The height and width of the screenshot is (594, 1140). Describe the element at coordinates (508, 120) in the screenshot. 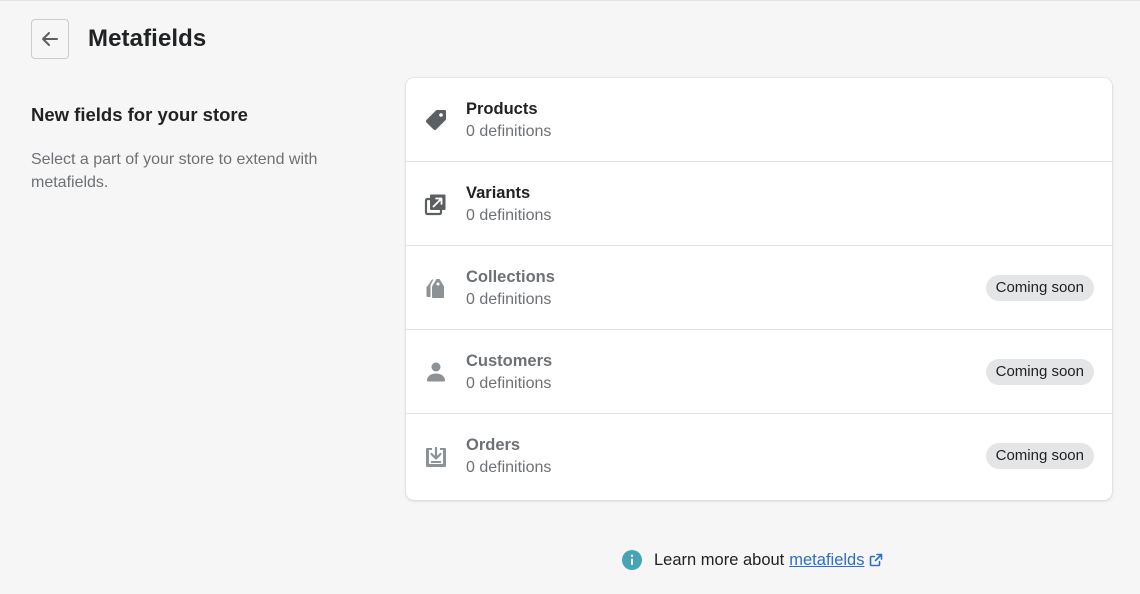

I see `resource-text: Products 0 definitions` at that location.